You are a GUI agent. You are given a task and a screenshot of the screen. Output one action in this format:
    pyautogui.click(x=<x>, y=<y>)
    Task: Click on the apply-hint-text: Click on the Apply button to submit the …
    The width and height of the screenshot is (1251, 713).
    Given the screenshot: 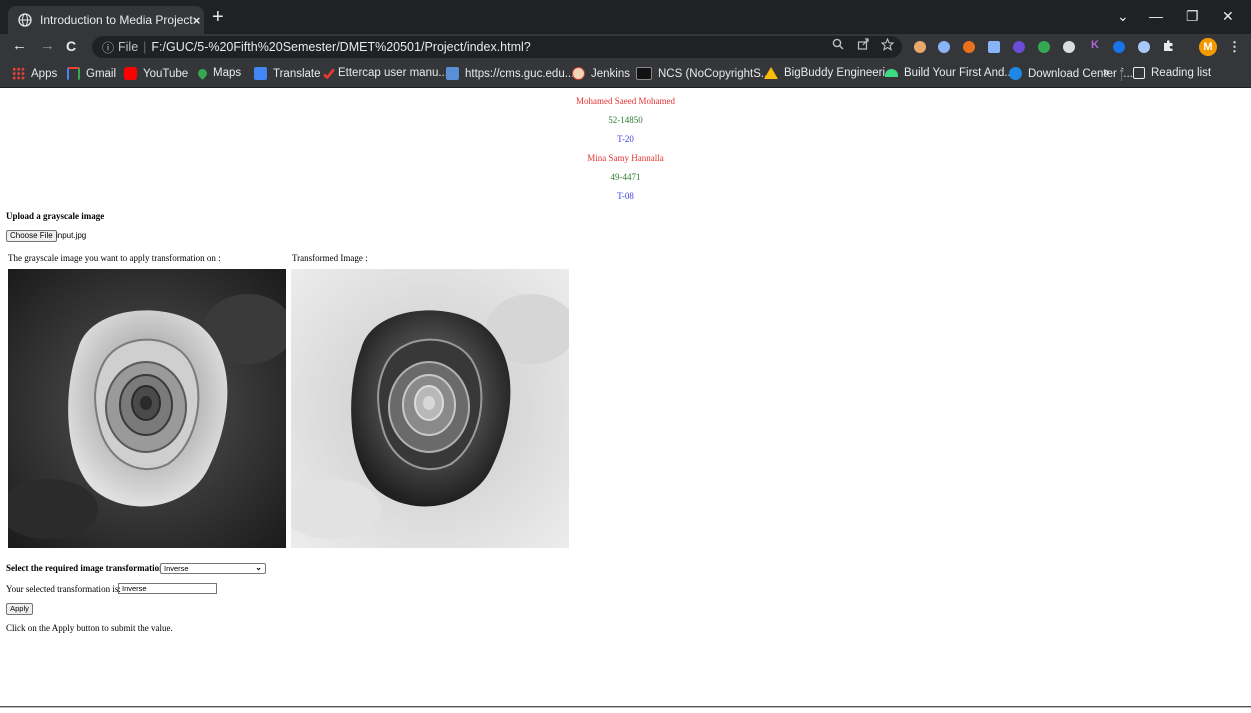 What is the action you would take?
    pyautogui.click(x=89, y=628)
    